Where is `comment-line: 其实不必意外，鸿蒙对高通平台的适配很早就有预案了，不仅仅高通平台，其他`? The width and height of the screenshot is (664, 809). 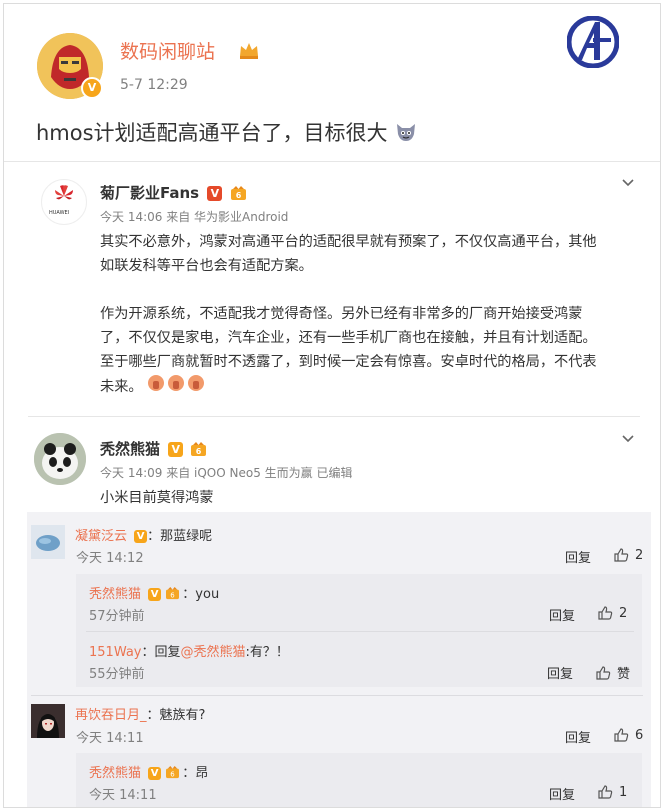
comment-line: 其实不必意外，鸿蒙对高通平台的适配很早就有预案了，不仅仅高通平台，其他 is located at coordinates (348, 242).